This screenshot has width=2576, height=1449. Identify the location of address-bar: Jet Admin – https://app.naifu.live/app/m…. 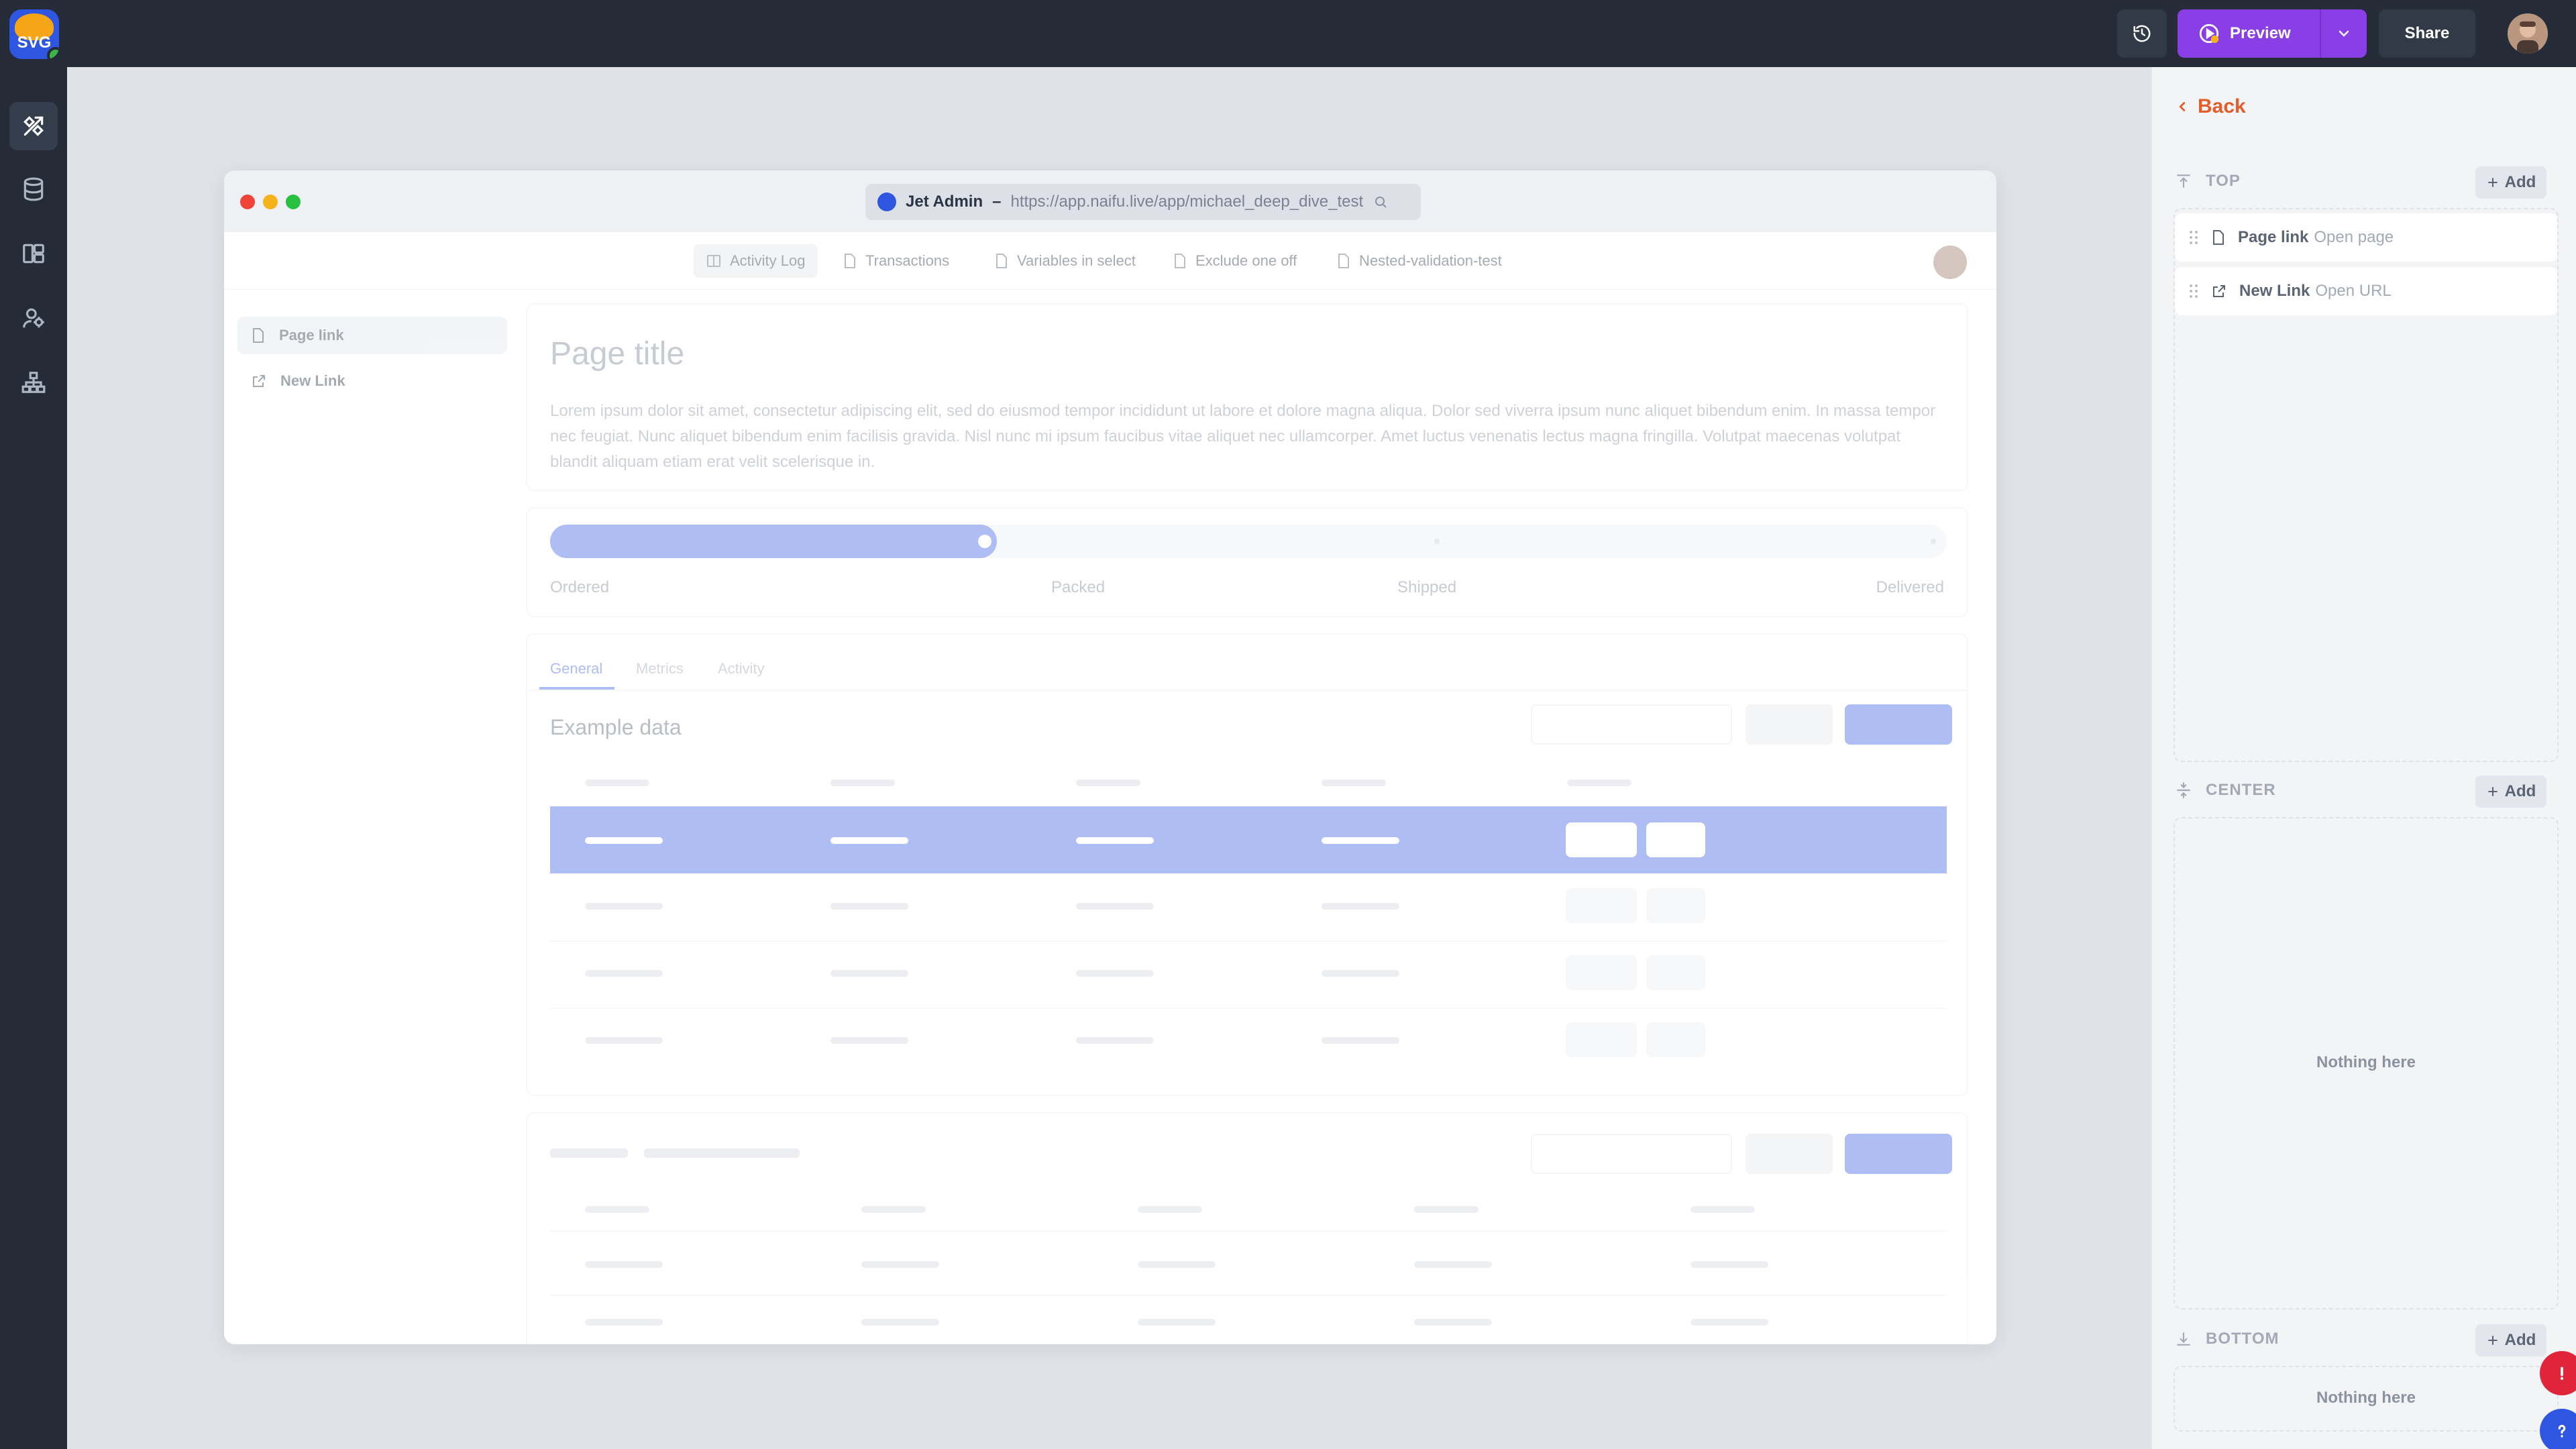
(1143, 202).